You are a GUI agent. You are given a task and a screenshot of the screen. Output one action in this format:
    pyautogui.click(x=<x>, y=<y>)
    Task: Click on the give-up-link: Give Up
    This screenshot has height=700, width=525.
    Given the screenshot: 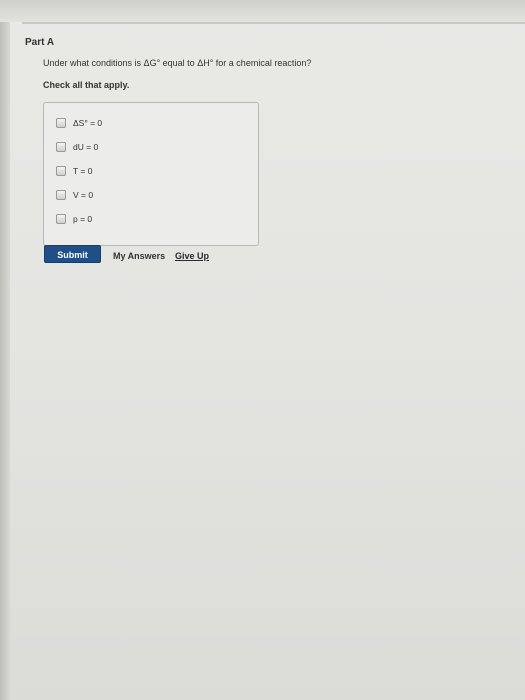 What is the action you would take?
    pyautogui.click(x=192, y=256)
    